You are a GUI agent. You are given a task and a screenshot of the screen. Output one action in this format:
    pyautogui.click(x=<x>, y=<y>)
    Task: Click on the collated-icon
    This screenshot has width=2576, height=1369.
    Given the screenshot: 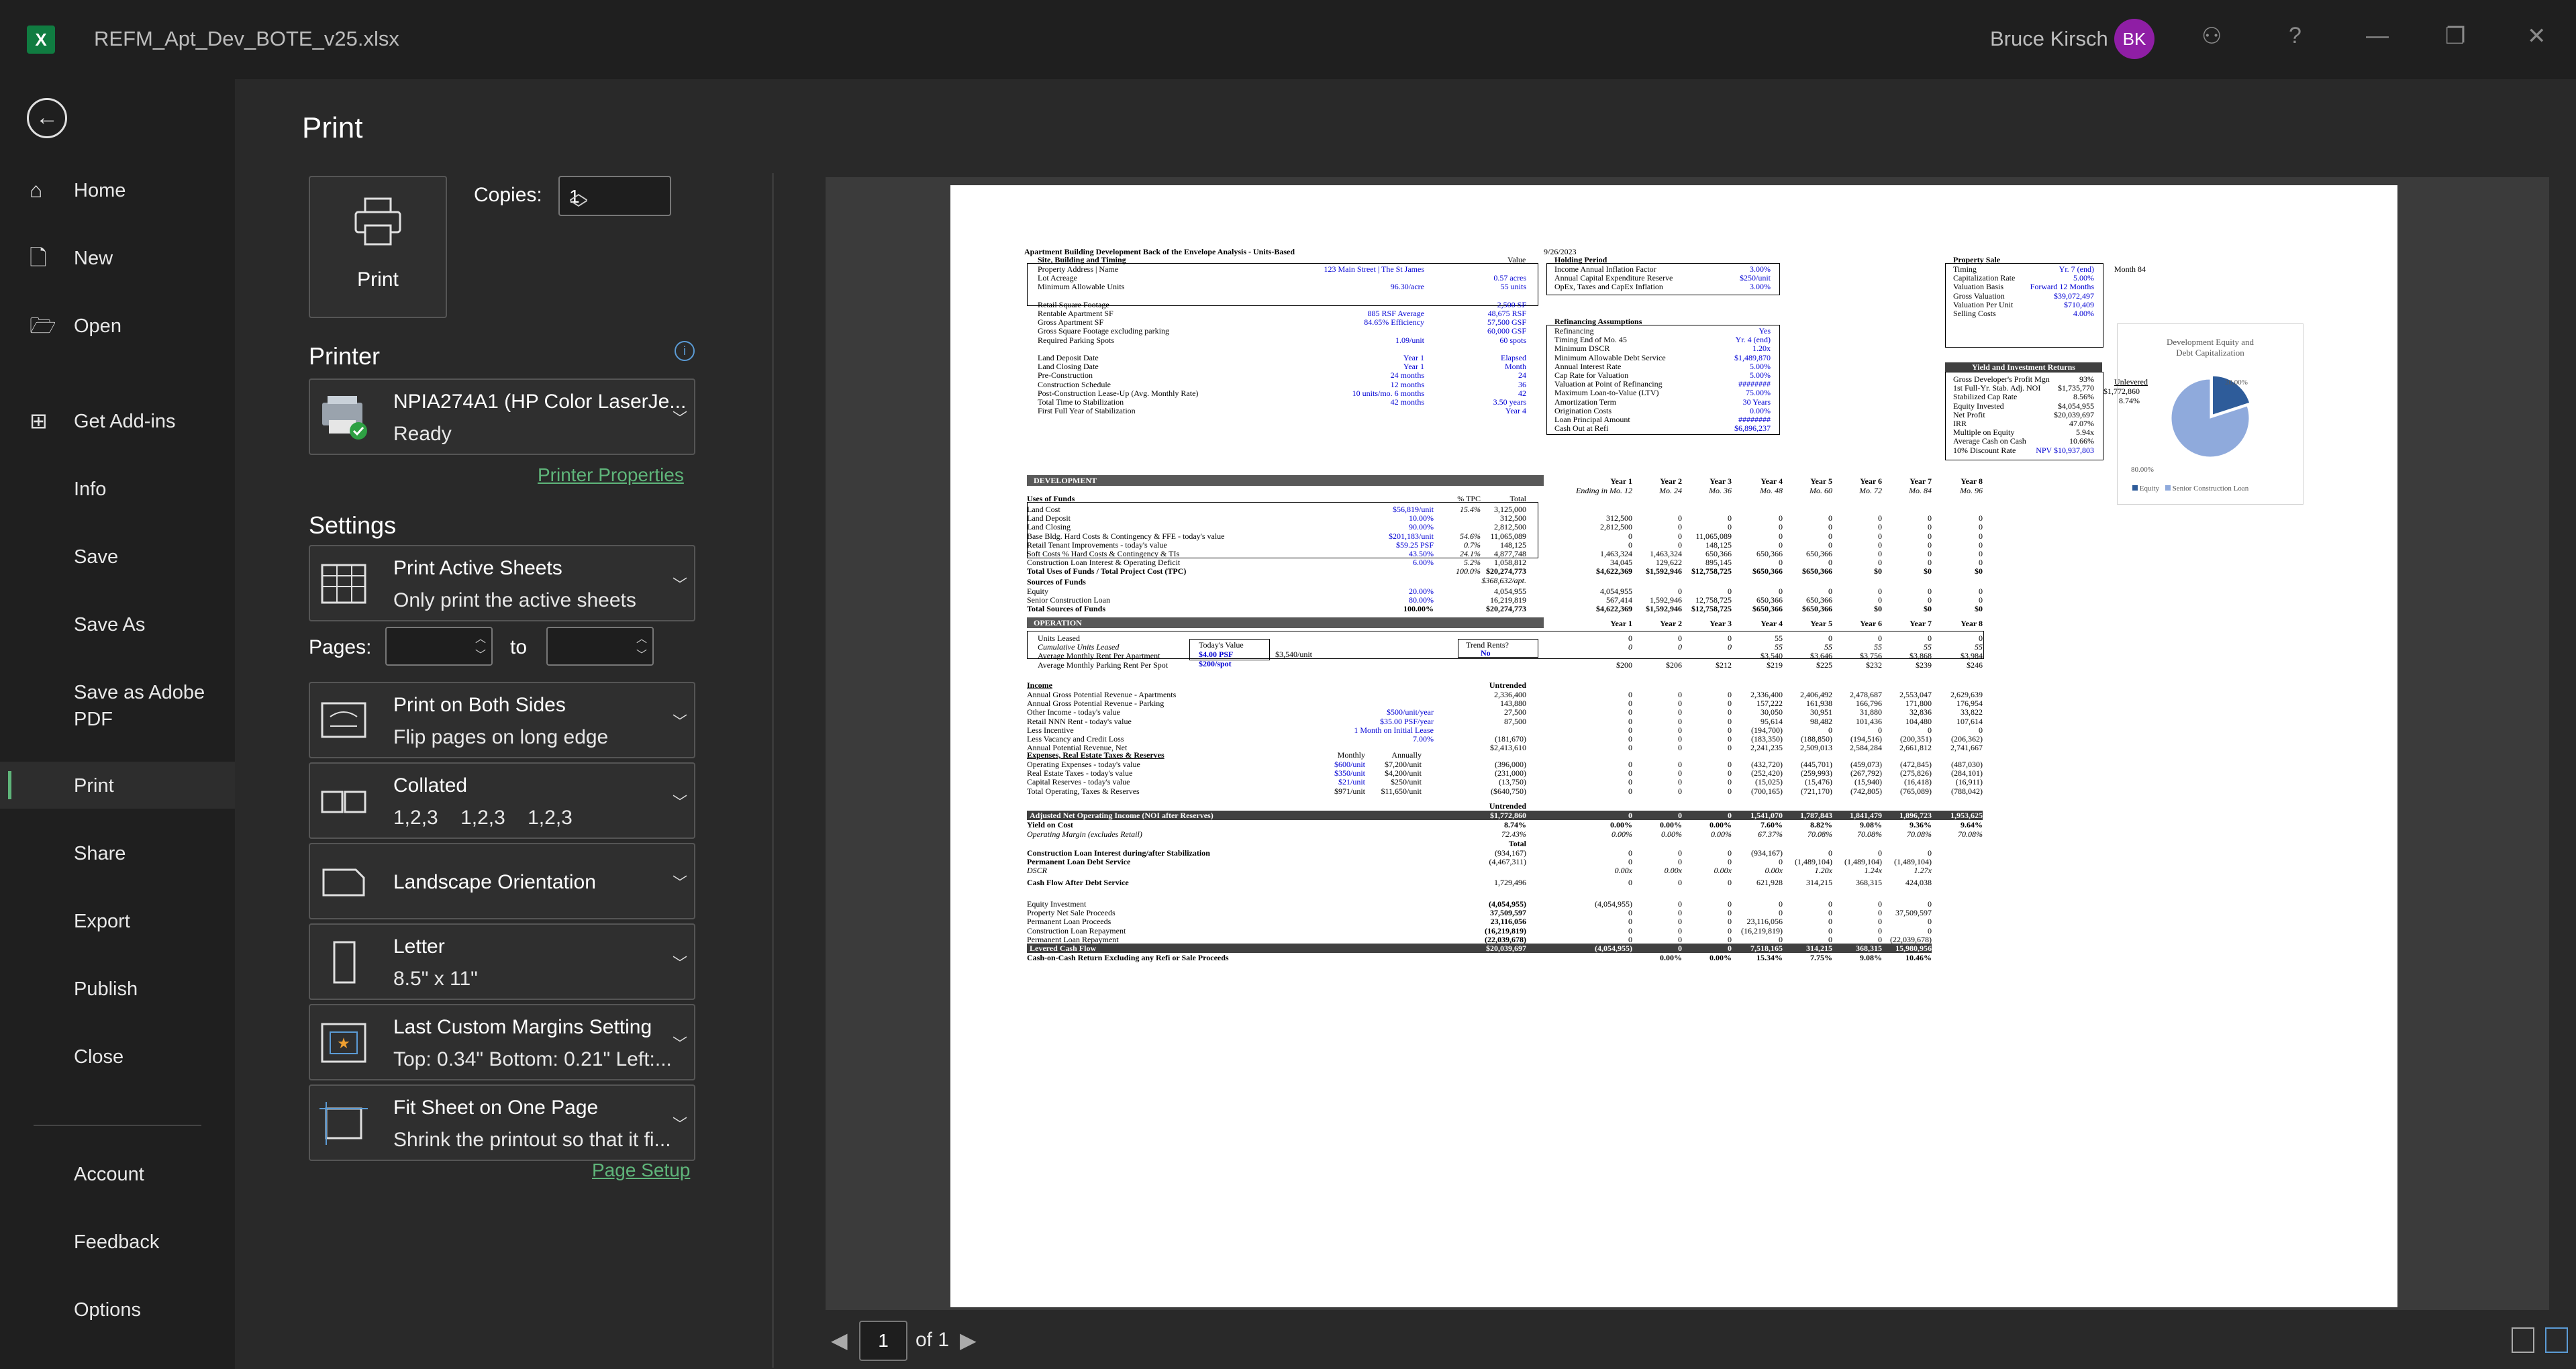 What is the action you would take?
    pyautogui.click(x=343, y=802)
    